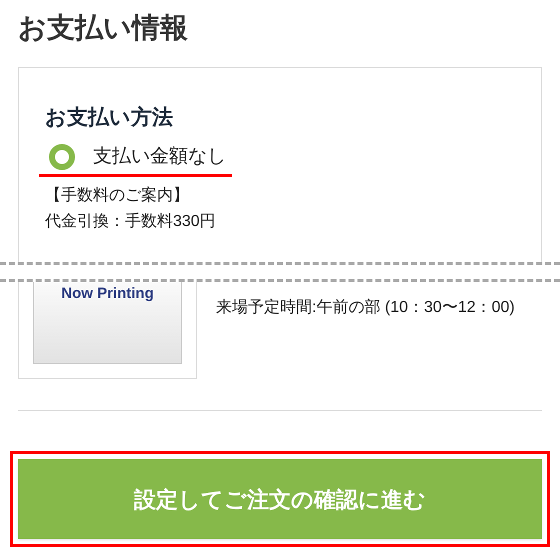 This screenshot has height=560, width=560. What do you see at coordinates (109, 117) in the screenshot?
I see `section-heading: お支払い方法` at bounding box center [109, 117].